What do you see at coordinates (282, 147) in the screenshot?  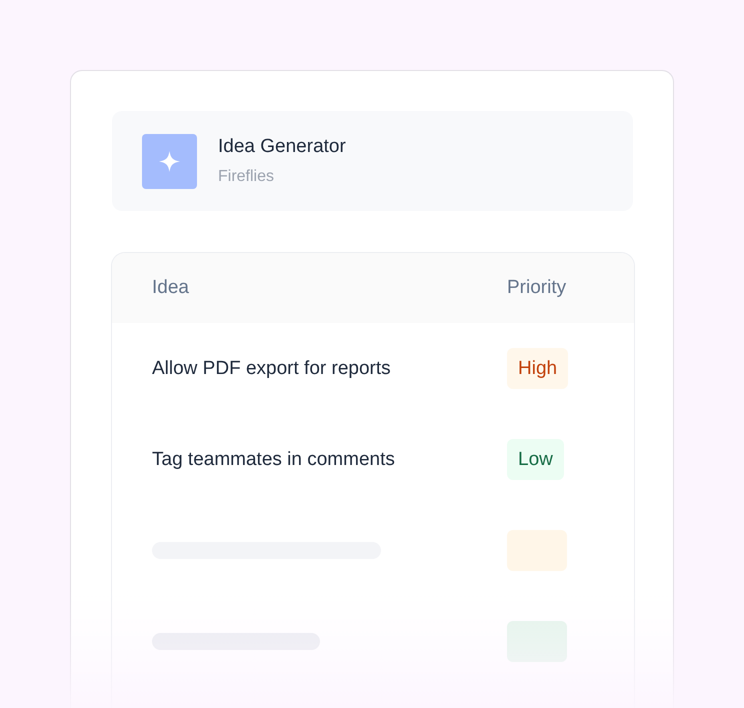 I see `app-title: Idea Generator` at bounding box center [282, 147].